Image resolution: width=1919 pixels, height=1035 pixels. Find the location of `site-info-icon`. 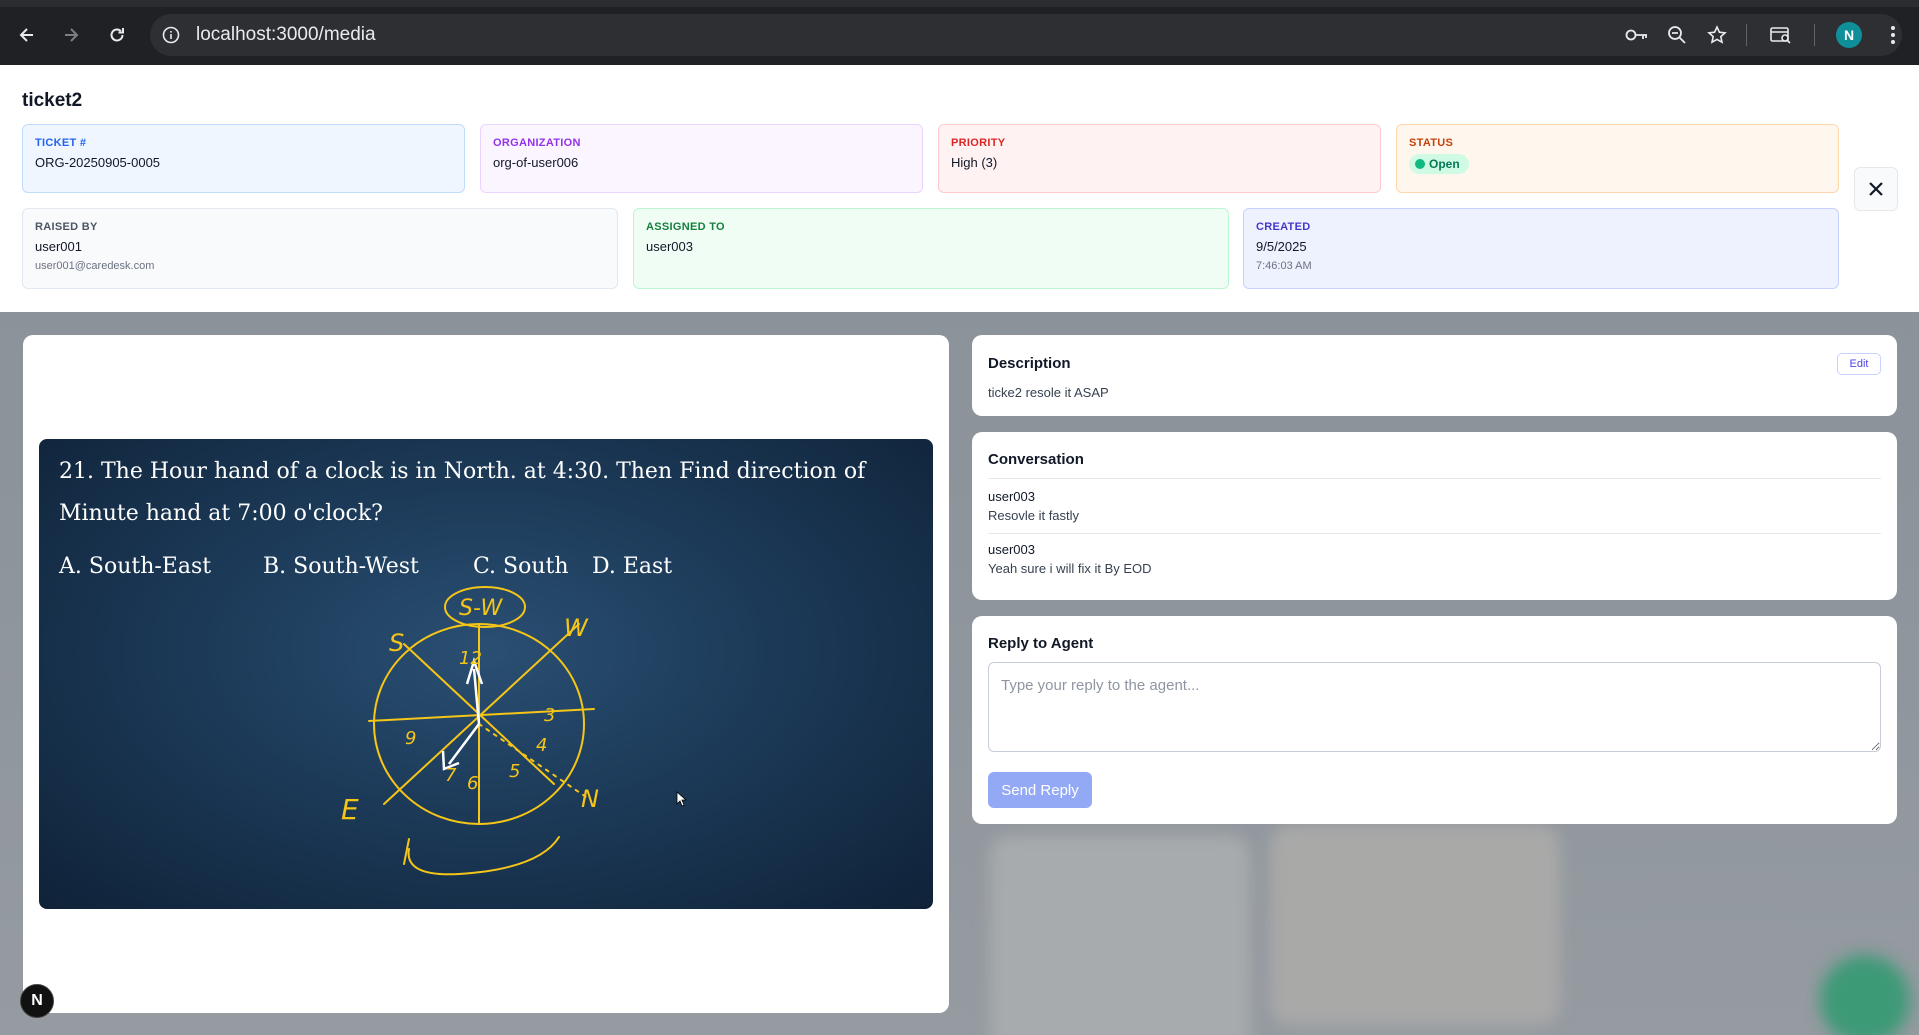

site-info-icon is located at coordinates (171, 37).